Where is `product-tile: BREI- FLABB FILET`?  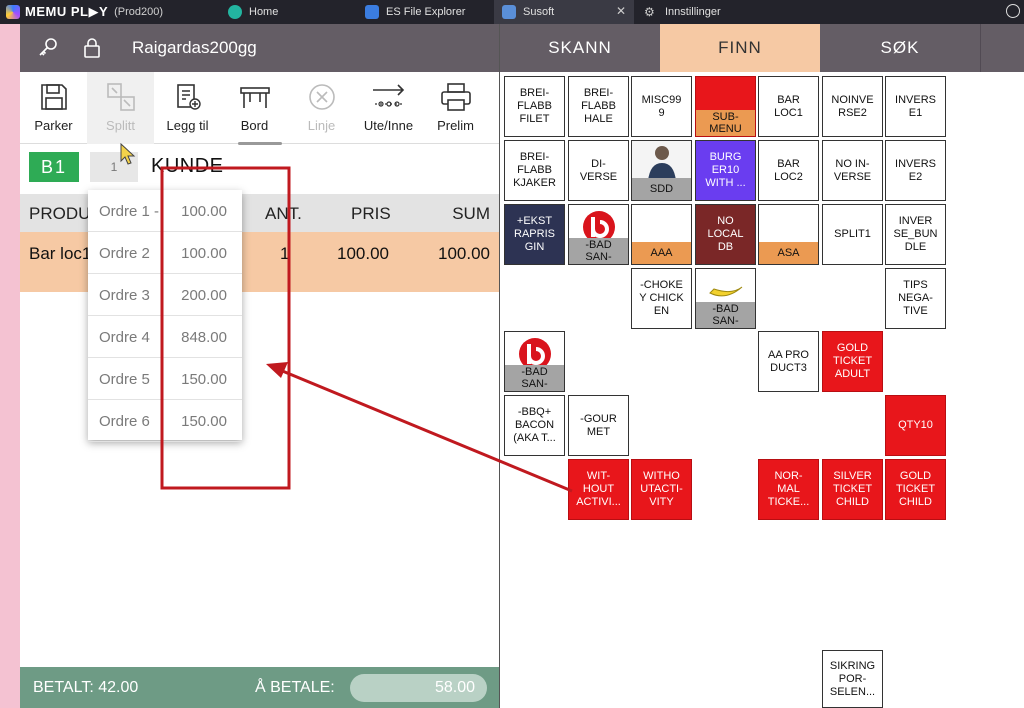
product-tile: BREI- FLABB FILET is located at coordinates (534, 106).